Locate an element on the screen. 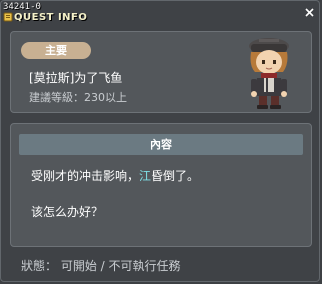  close-button is located at coordinates (309, 12).